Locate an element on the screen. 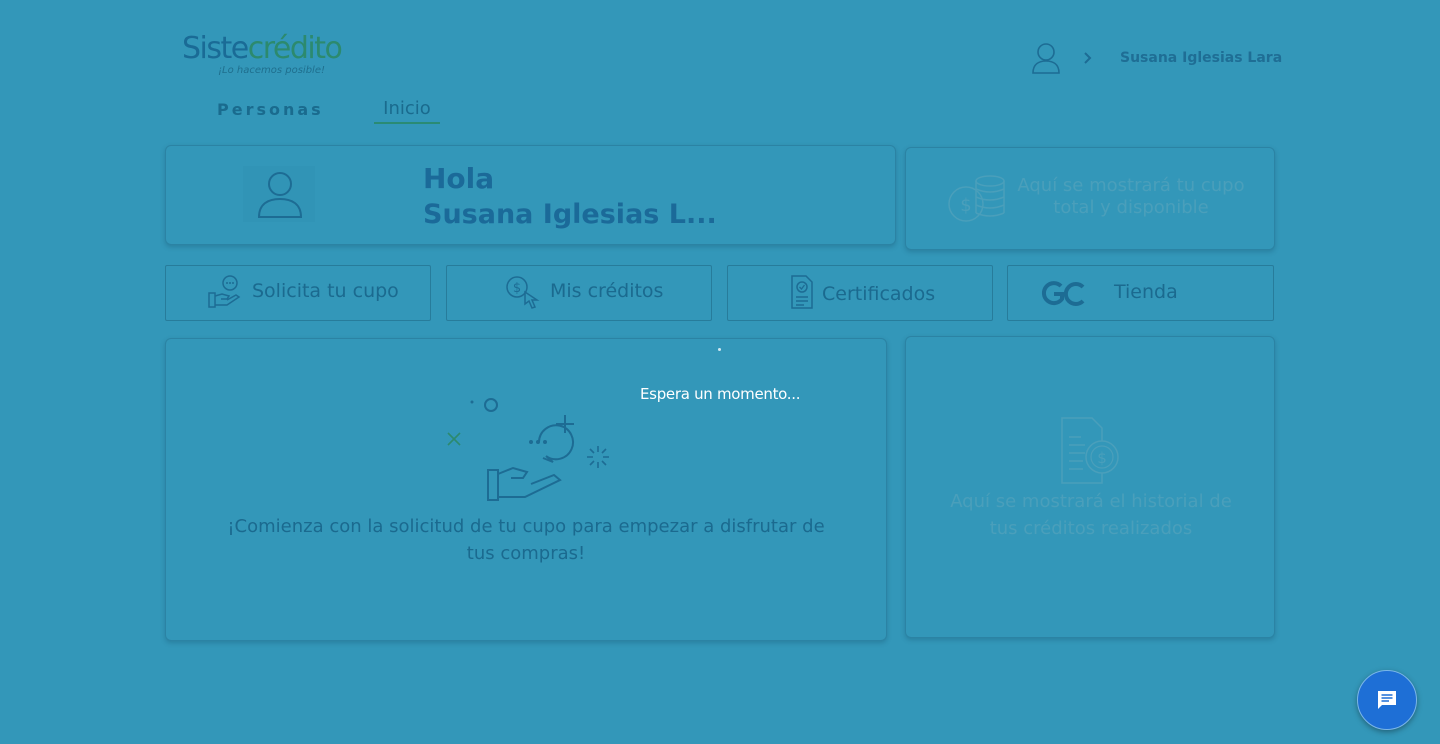 The width and height of the screenshot is (1440, 744). certificados-button: Certificados is located at coordinates (860, 293).